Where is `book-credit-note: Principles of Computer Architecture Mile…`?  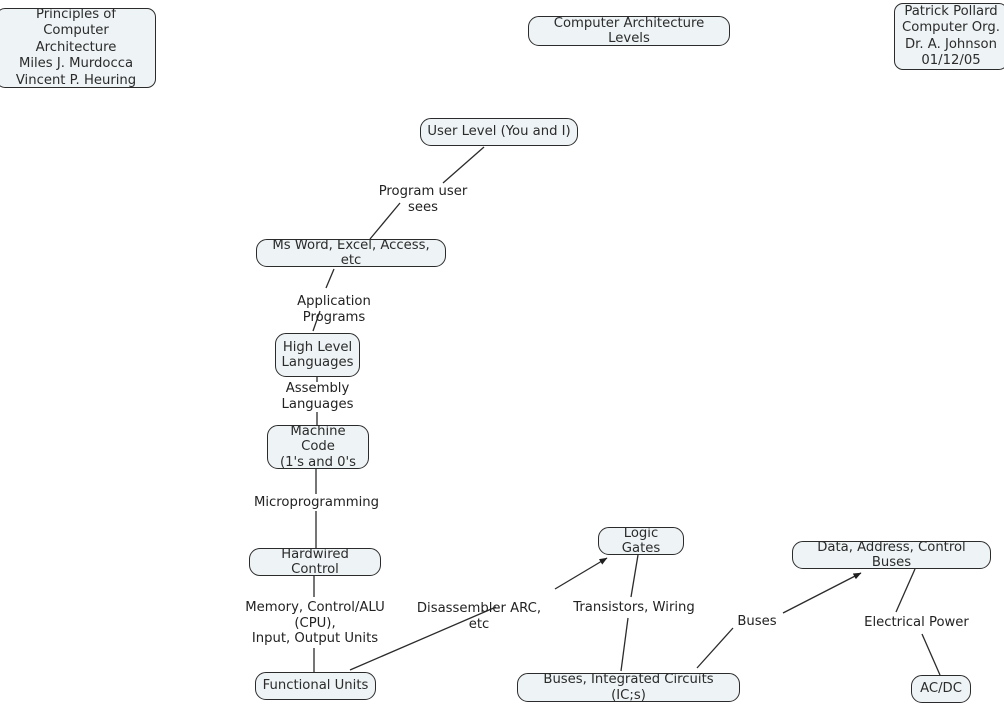 book-credit-note: Principles of Computer Architecture Mile… is located at coordinates (78, 47).